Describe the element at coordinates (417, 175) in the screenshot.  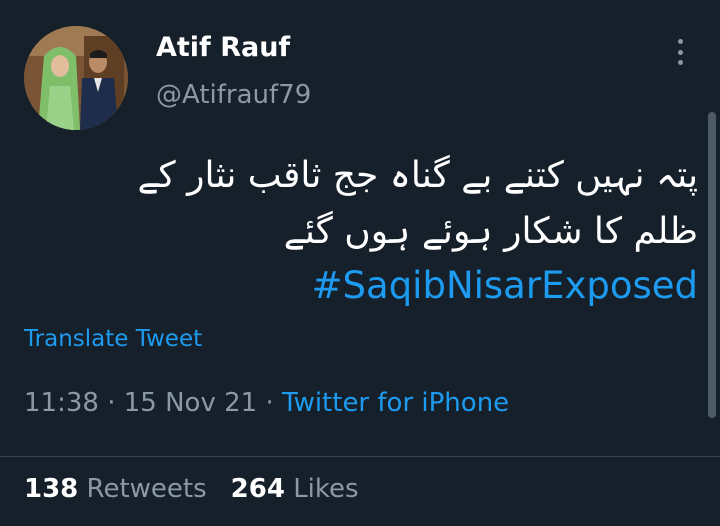
I see `tweet-line: پتہ نہیں کتنے بے گناہ جج ثاقب نثار کے` at that location.